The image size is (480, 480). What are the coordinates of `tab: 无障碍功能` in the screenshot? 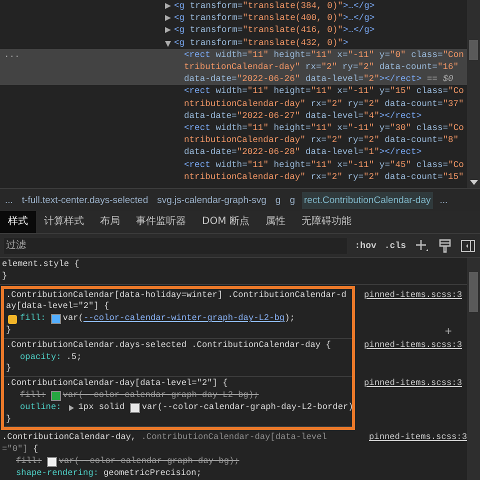 It's located at (326, 222).